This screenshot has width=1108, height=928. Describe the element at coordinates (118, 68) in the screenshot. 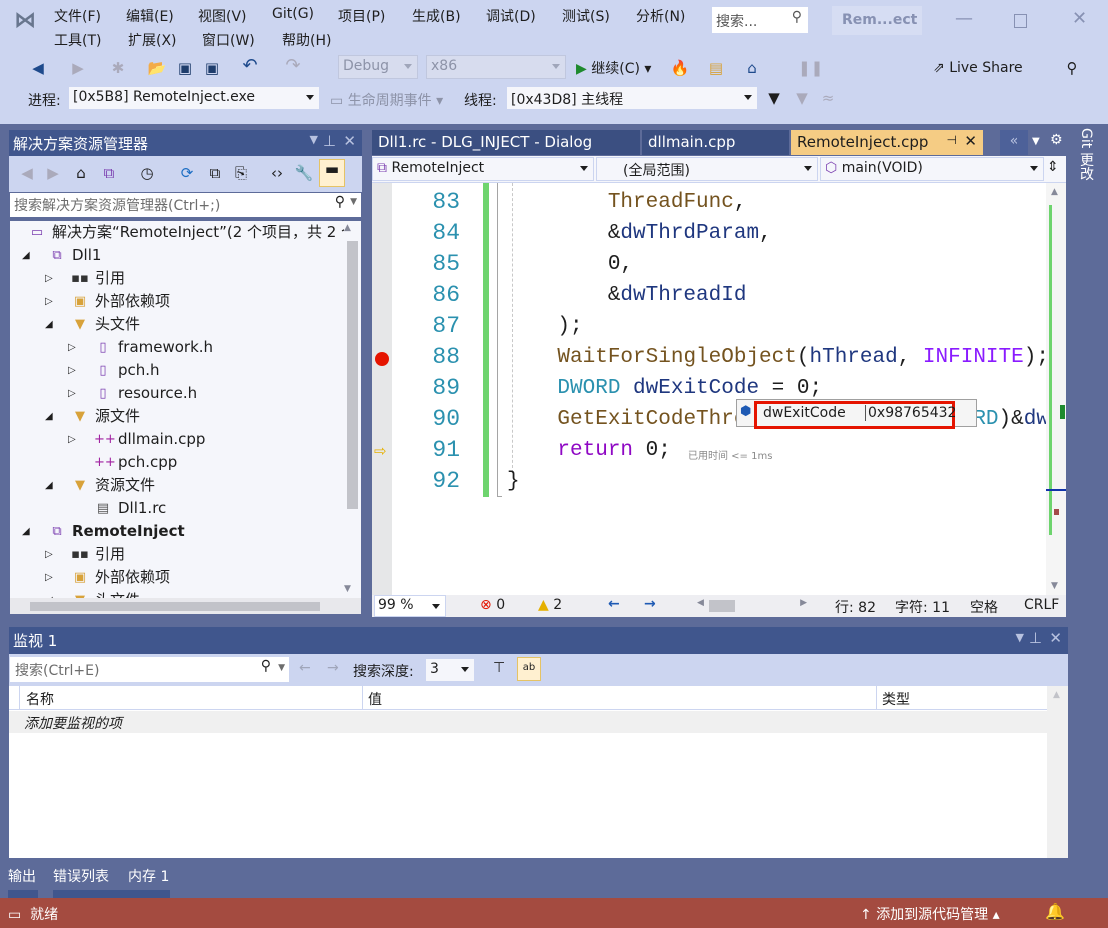

I see `new-project-icon: ✱` at that location.